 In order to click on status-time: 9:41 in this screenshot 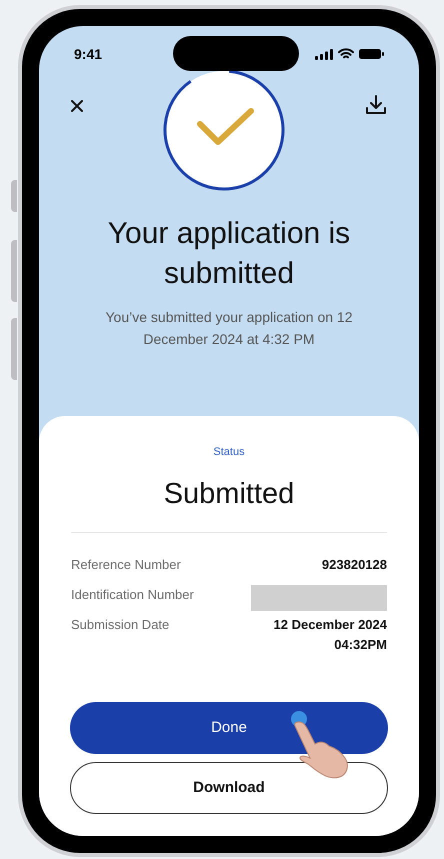, I will do `click(88, 54)`.